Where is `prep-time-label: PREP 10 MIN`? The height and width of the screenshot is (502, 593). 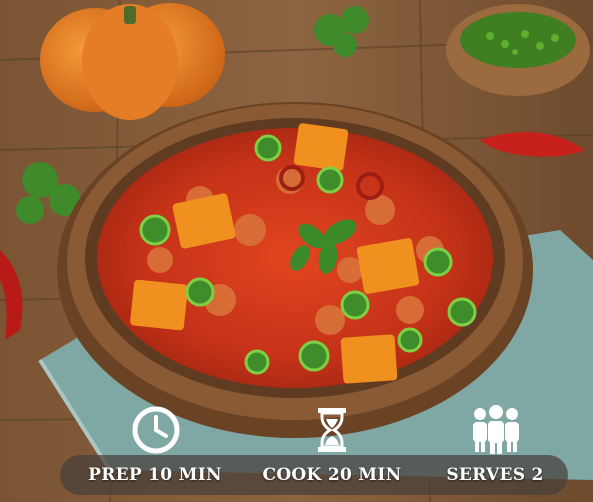 prep-time-label: PREP 10 MIN is located at coordinates (155, 475).